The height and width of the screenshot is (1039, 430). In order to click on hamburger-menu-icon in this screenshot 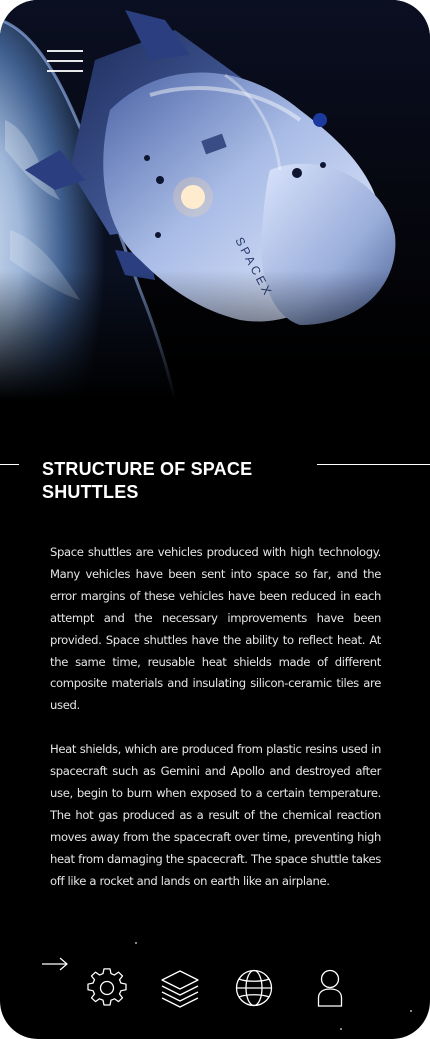, I will do `click(65, 62)`.